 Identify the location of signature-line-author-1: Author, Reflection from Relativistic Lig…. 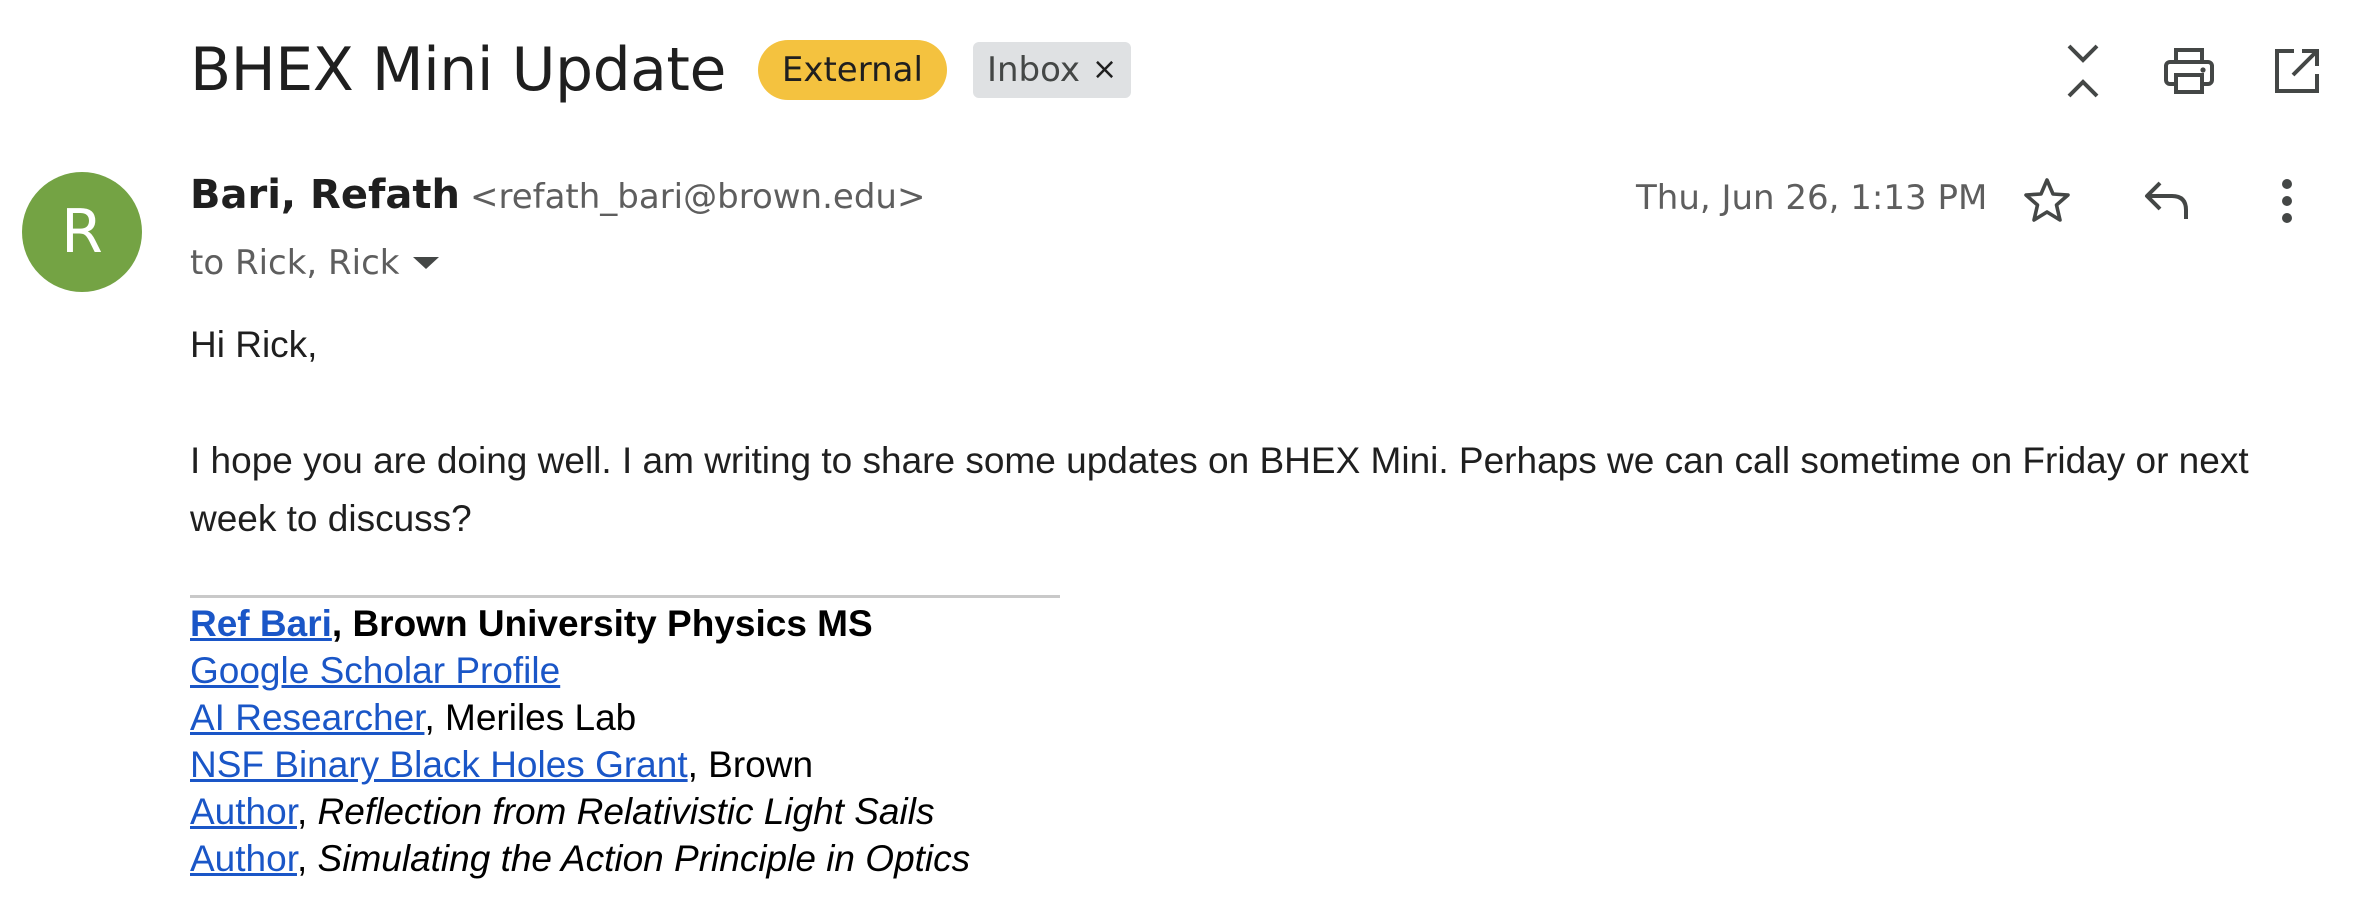
(580, 811).